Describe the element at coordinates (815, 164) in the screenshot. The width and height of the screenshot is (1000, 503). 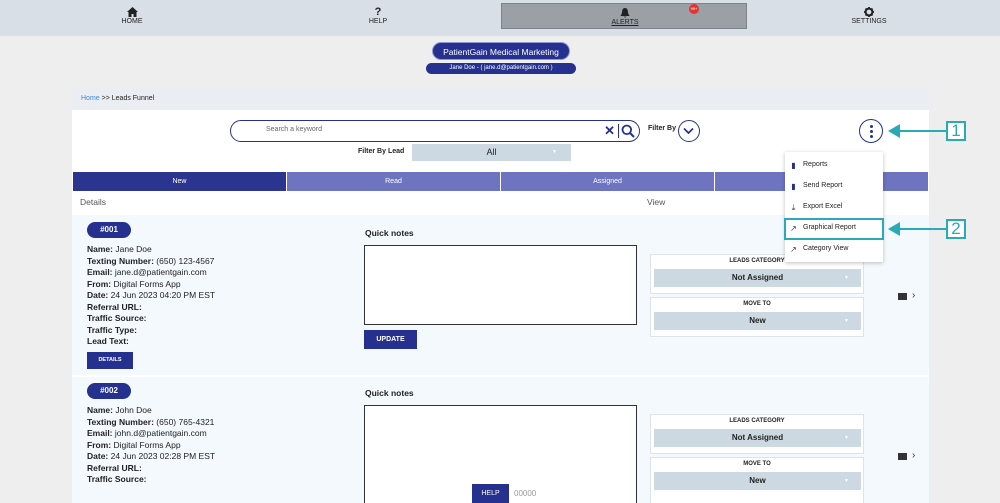
I see `menu-item-reports: Reports` at that location.